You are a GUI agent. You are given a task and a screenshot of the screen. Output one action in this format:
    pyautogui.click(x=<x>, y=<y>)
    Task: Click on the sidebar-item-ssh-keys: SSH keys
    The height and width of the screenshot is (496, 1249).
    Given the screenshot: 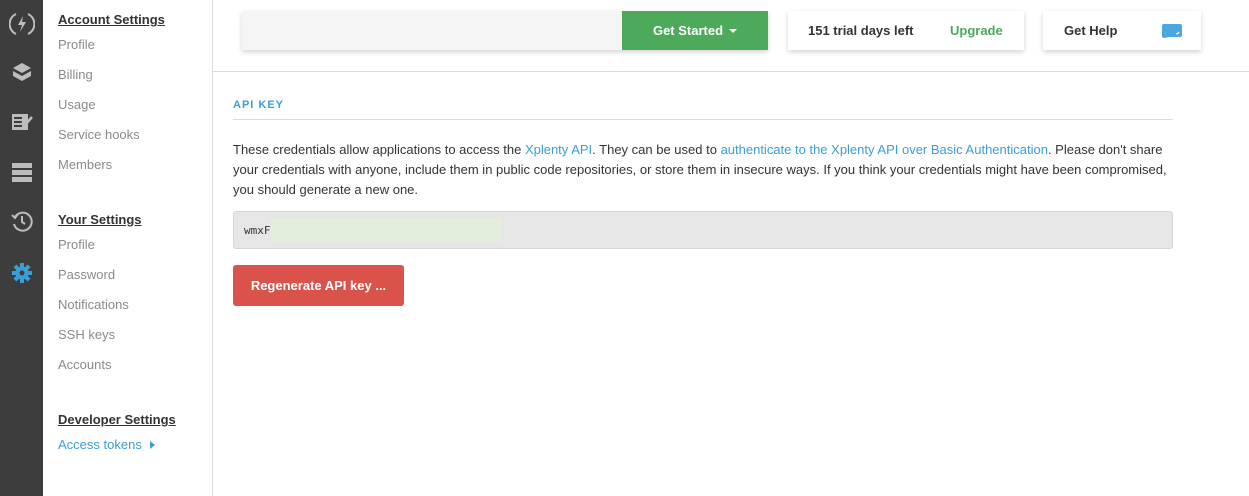 What is the action you would take?
    pyautogui.click(x=100, y=335)
    